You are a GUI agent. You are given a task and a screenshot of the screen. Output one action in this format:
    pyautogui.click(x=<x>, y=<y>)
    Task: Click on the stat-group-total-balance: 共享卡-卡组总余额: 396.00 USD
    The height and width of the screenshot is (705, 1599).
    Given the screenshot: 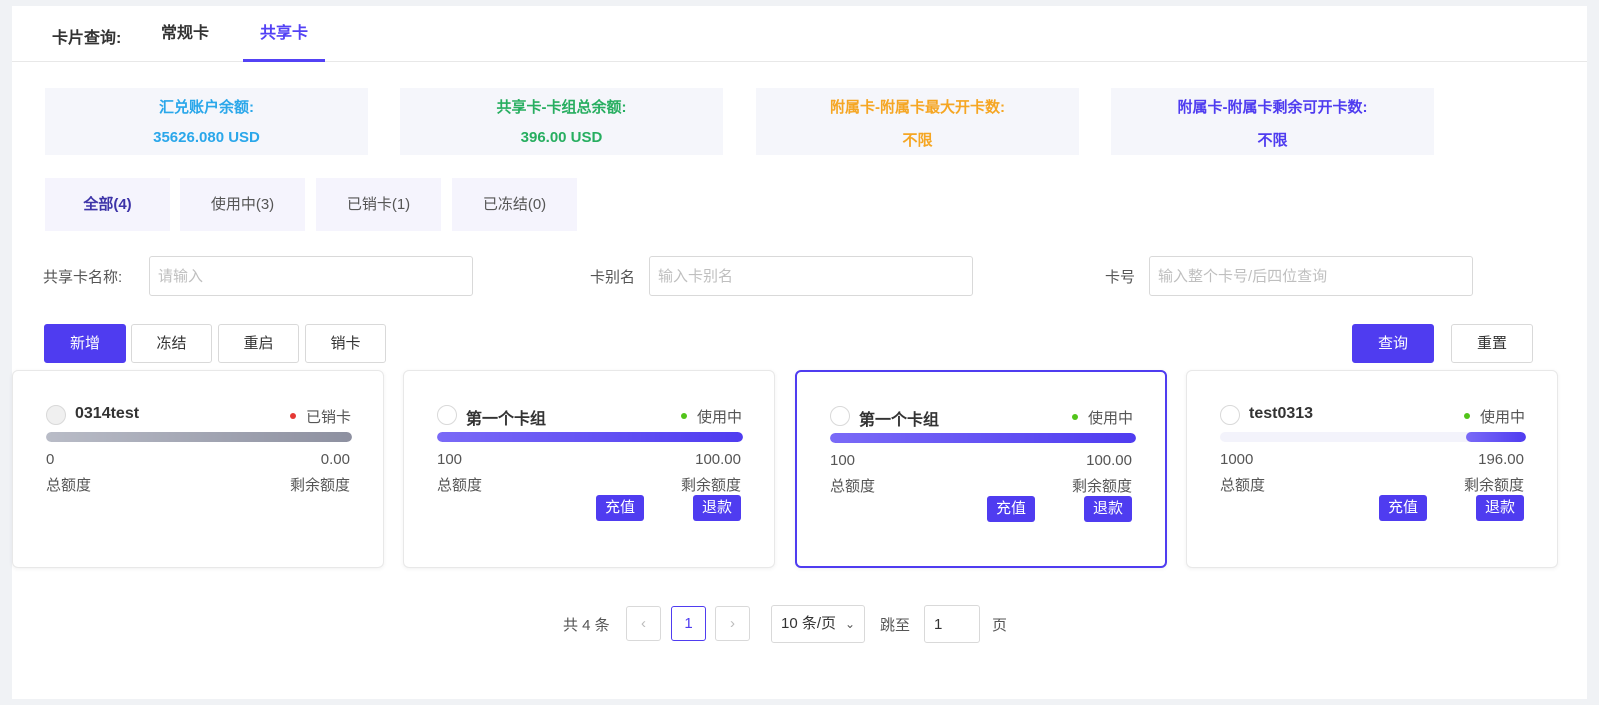 What is the action you would take?
    pyautogui.click(x=561, y=121)
    